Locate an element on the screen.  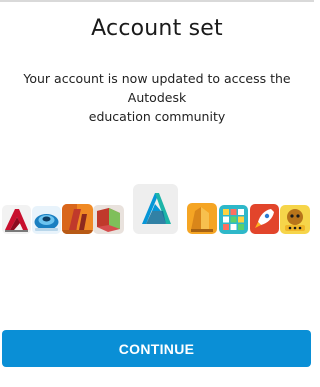
maya-icon is located at coordinates (46, 220).